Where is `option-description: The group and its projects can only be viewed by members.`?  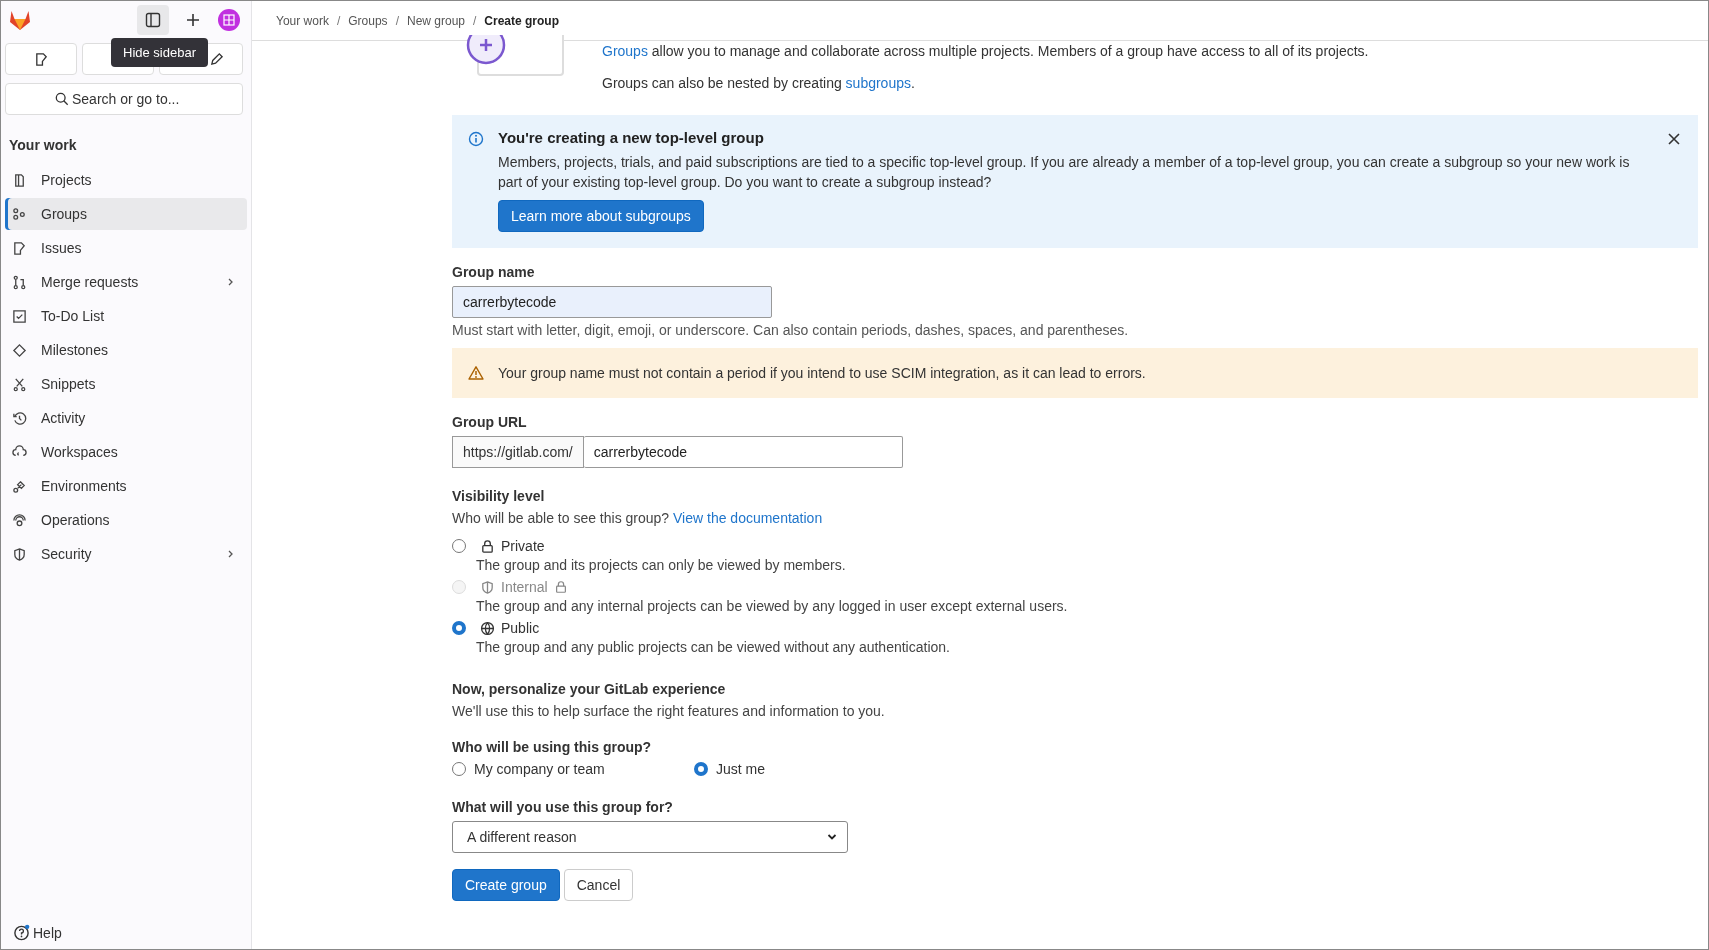
option-description: The group and its projects can only be viewed by members. is located at coordinates (661, 565).